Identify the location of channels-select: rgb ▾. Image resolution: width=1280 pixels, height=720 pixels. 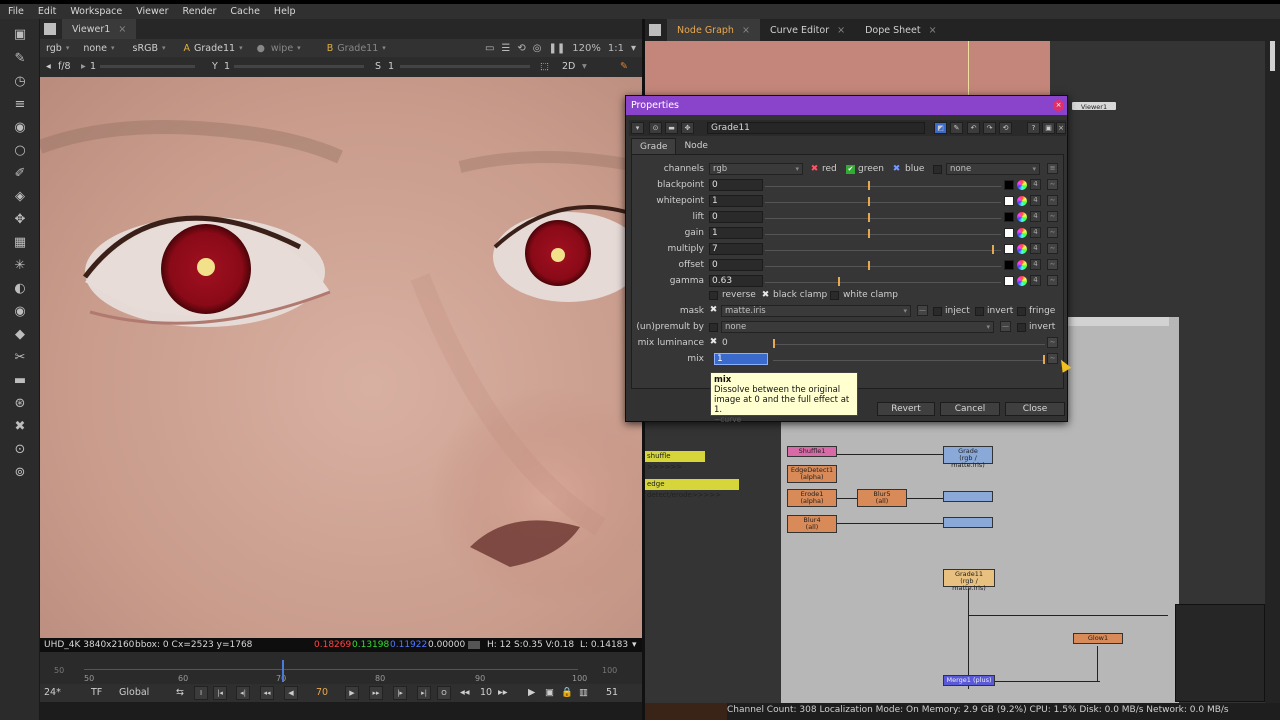
(57, 48).